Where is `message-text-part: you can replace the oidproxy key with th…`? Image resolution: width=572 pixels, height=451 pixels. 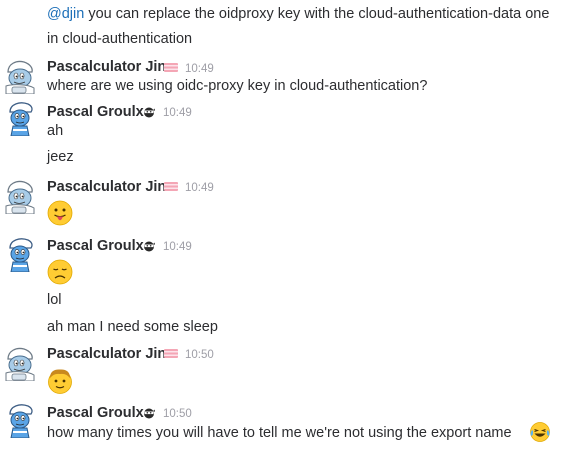 message-text-part: you can replace the oidproxy key with th… is located at coordinates (317, 14).